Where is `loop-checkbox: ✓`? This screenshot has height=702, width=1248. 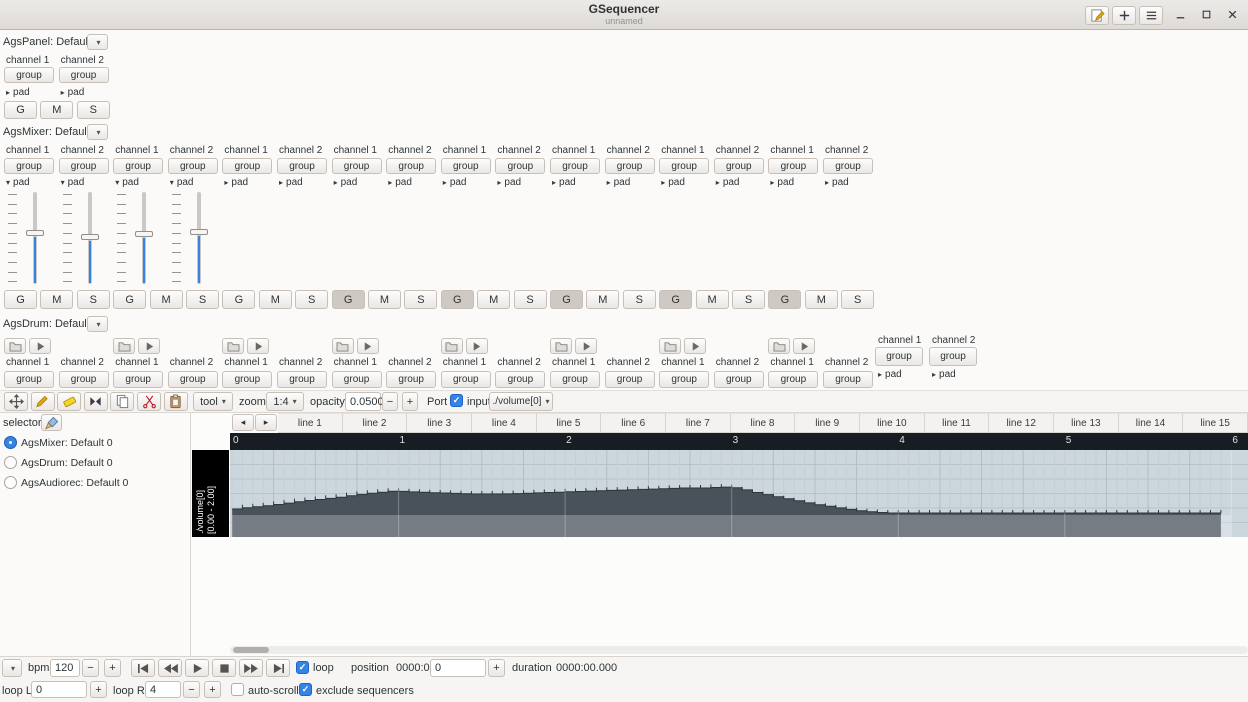 loop-checkbox: ✓ is located at coordinates (302, 667).